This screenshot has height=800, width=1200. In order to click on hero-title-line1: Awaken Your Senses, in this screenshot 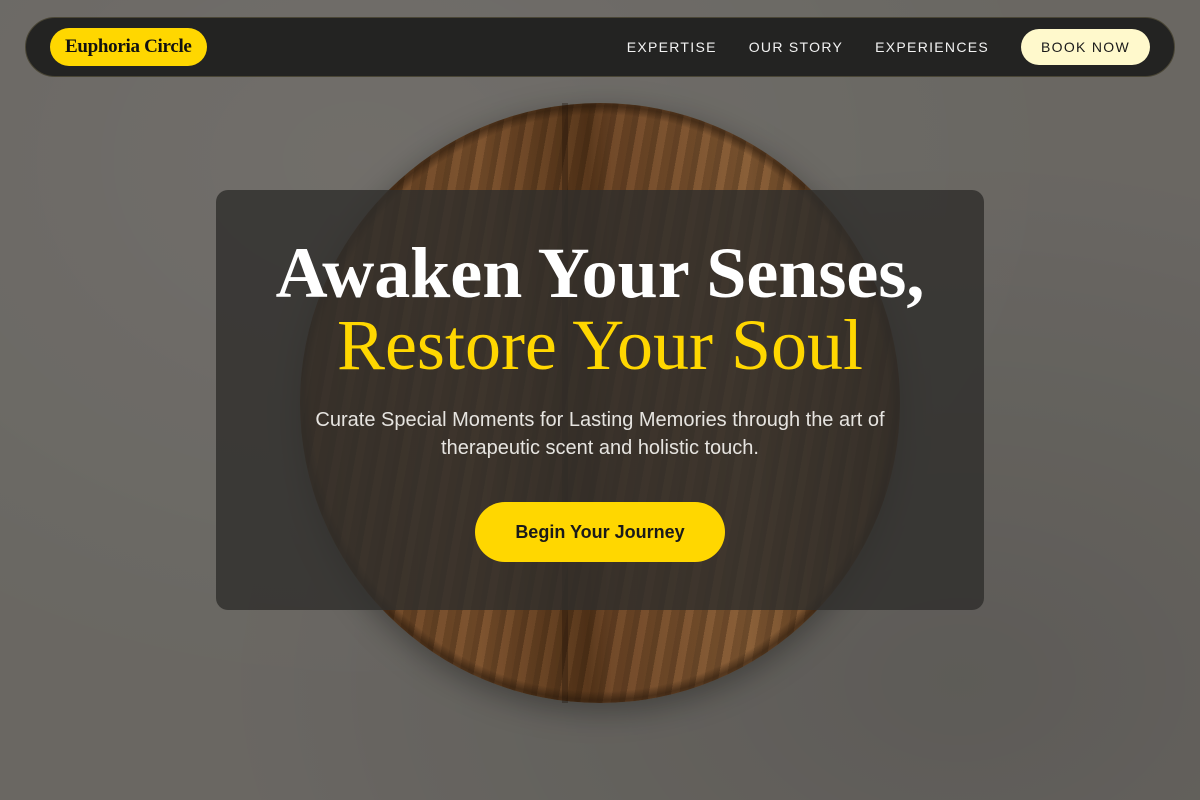, I will do `click(600, 273)`.